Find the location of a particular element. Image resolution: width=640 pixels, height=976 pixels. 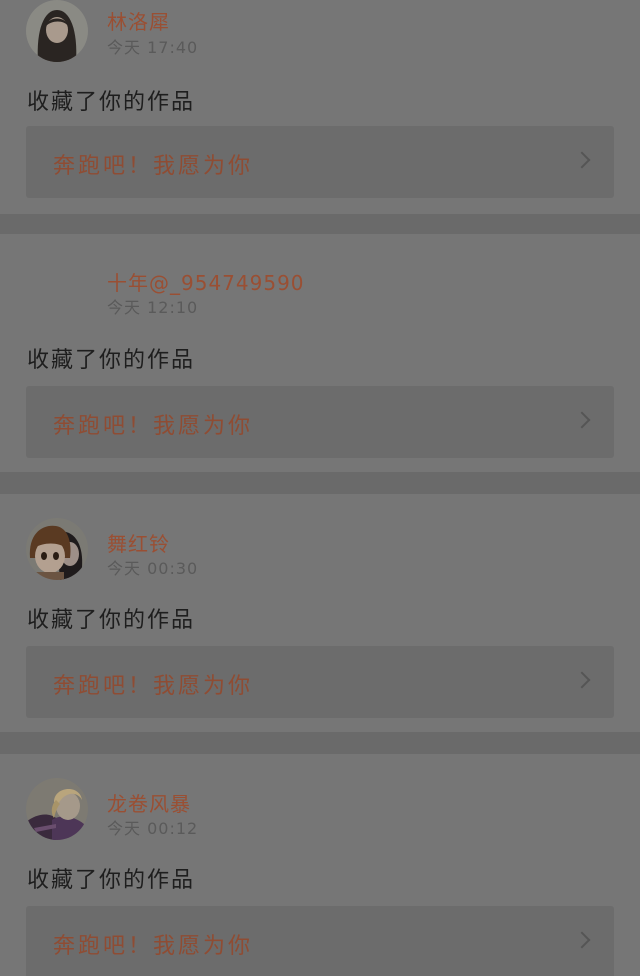

timestamp: 今天 00:30 is located at coordinates (153, 568).